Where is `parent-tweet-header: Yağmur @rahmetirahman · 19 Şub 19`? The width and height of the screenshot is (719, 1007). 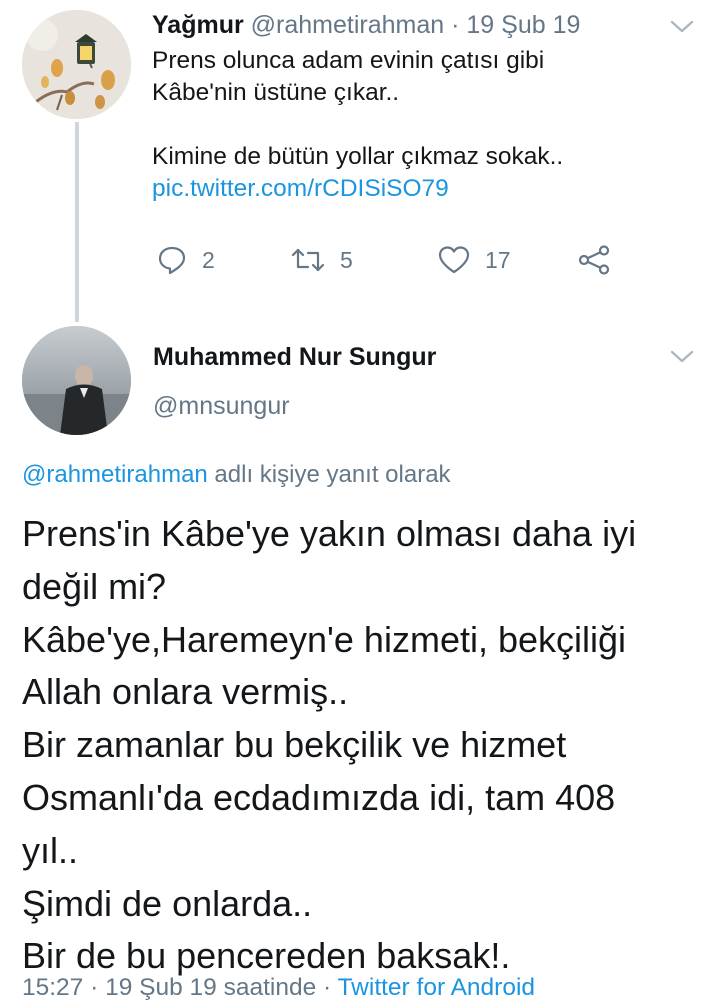 parent-tweet-header: Yağmur @rahmetirahman · 19 Şub 19 is located at coordinates (366, 25).